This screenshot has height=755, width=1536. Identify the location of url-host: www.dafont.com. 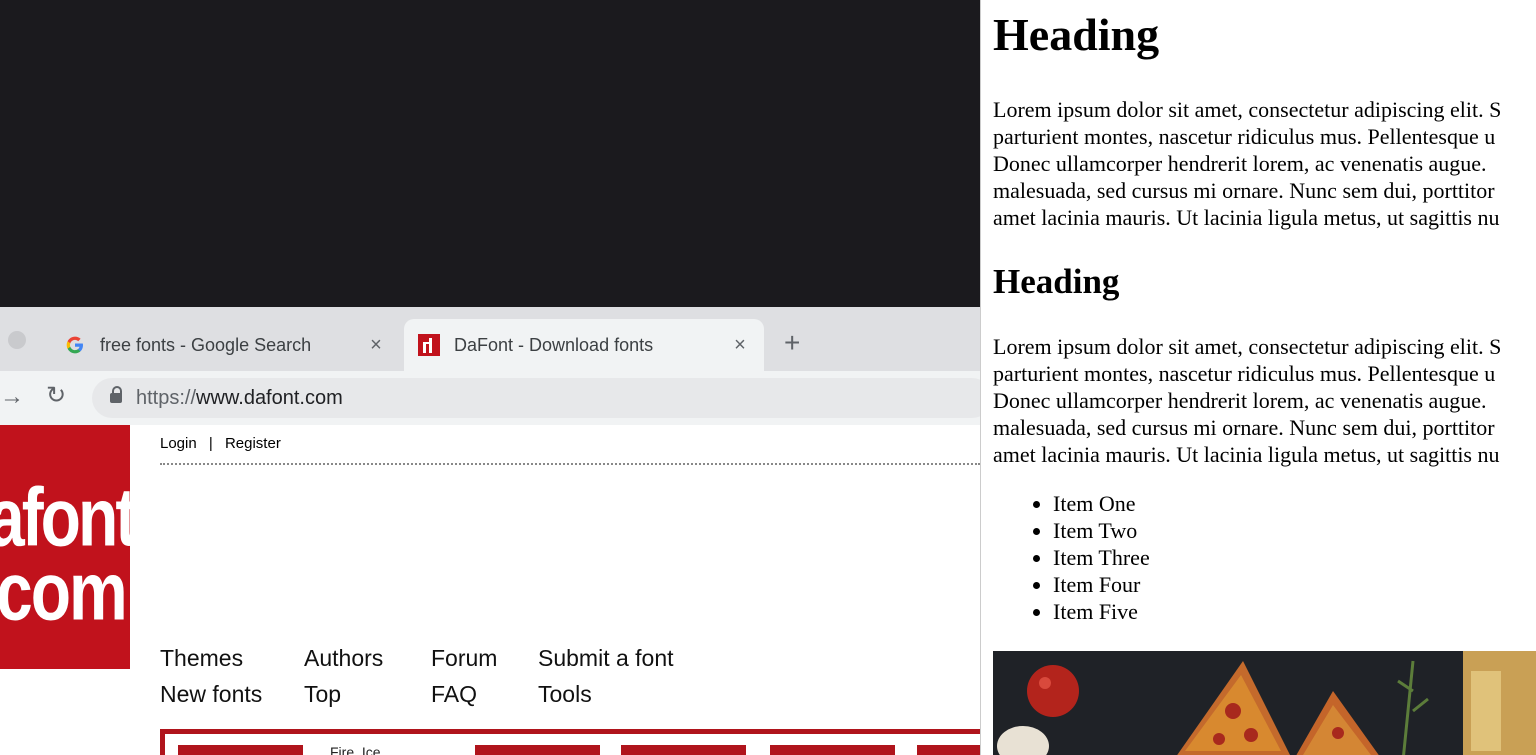
(269, 397).